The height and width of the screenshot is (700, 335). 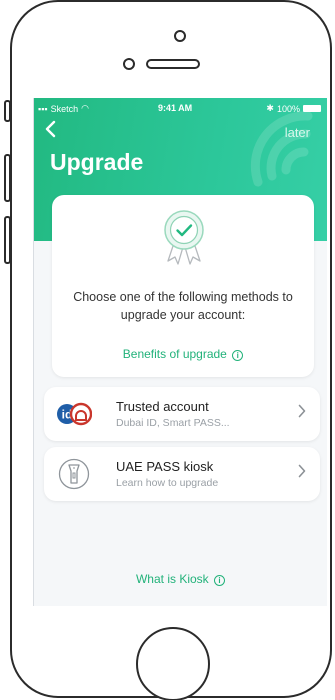 I want to click on mute-switch, so click(x=7, y=111).